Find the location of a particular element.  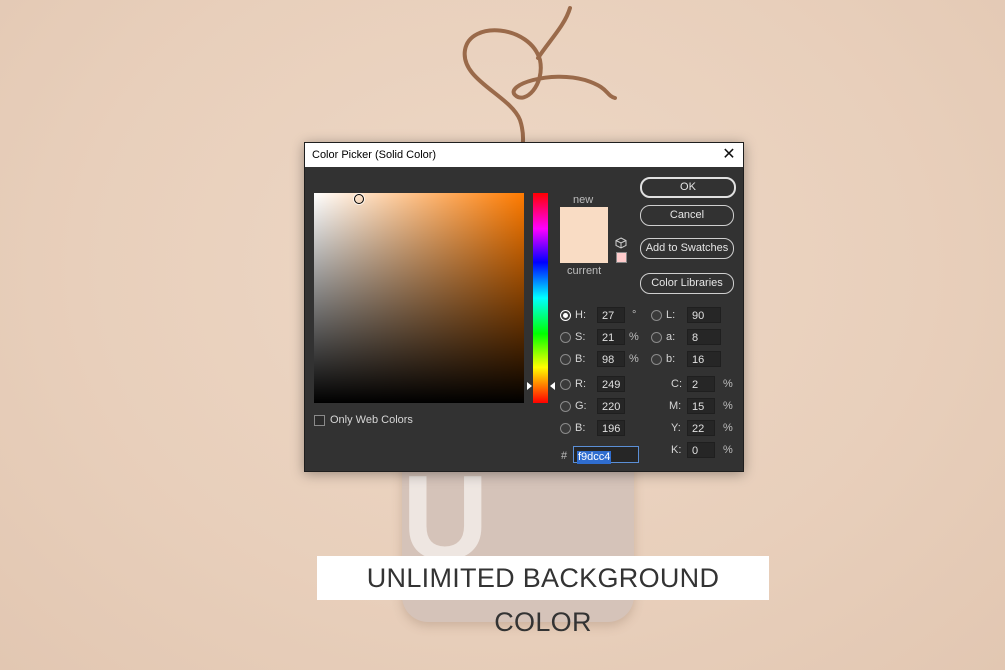

radio-h is located at coordinates (565, 315).